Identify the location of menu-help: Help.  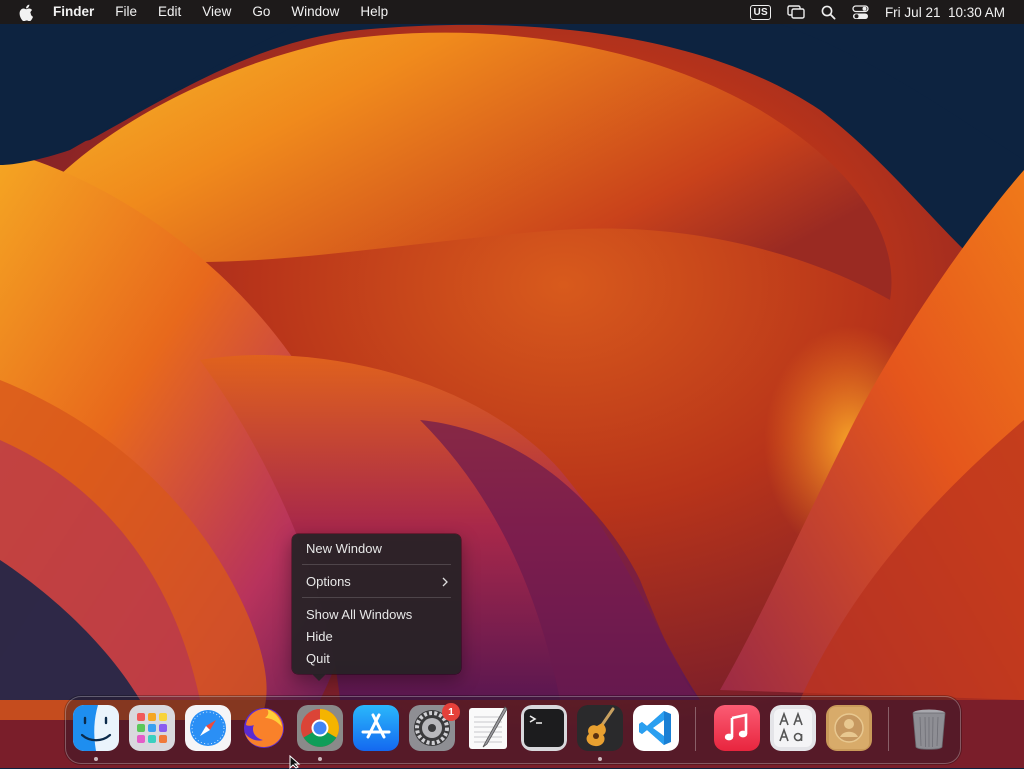
(374, 12).